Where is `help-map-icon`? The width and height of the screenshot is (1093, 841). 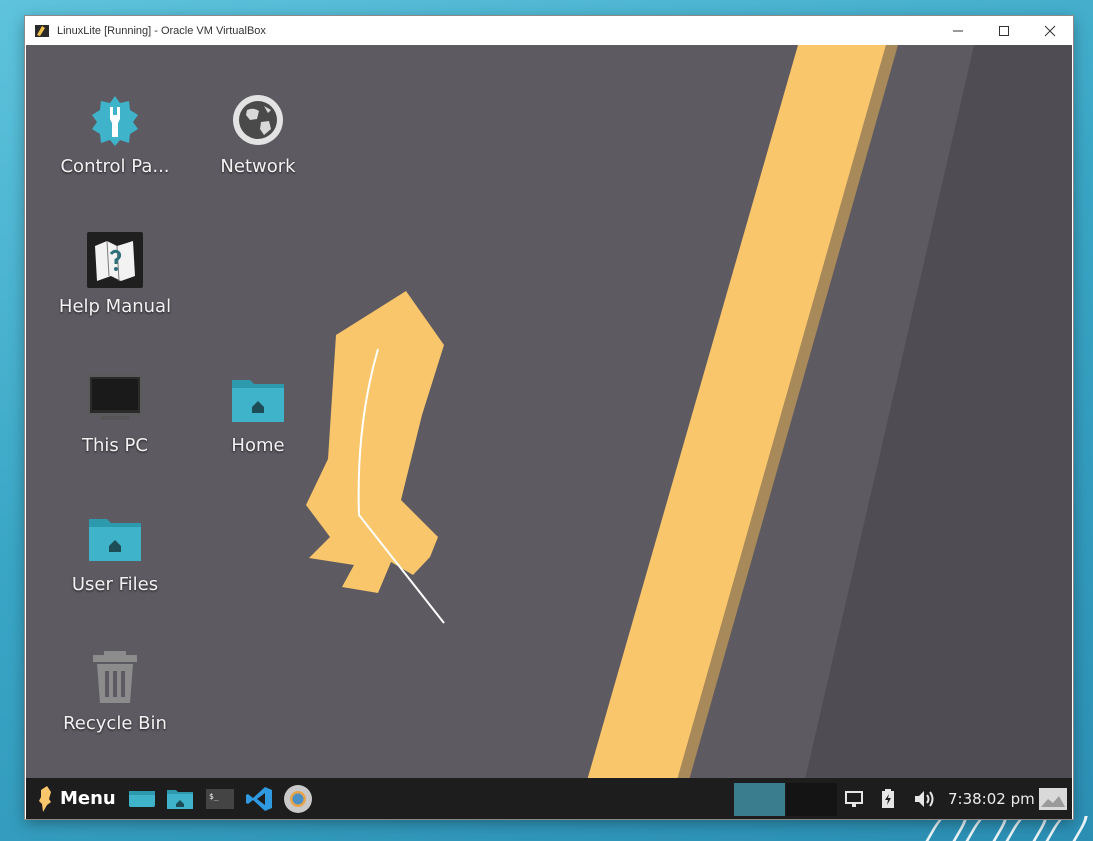
help-map-icon is located at coordinates (115, 260).